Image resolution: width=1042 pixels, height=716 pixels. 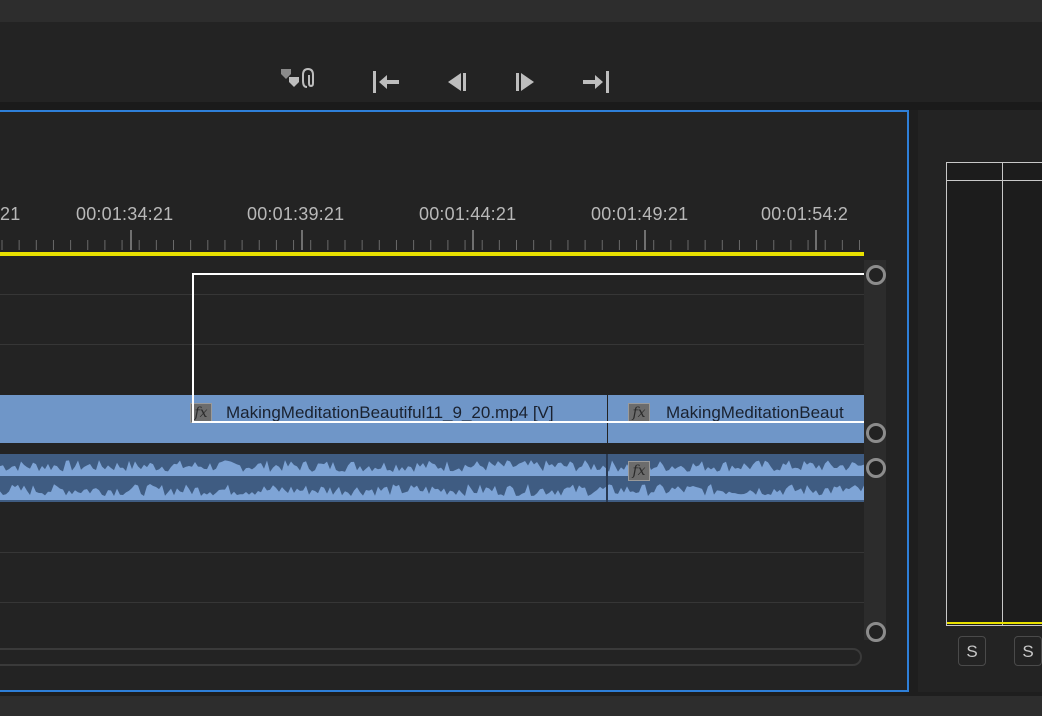 I want to click on step-back-icon, so click(x=456, y=82).